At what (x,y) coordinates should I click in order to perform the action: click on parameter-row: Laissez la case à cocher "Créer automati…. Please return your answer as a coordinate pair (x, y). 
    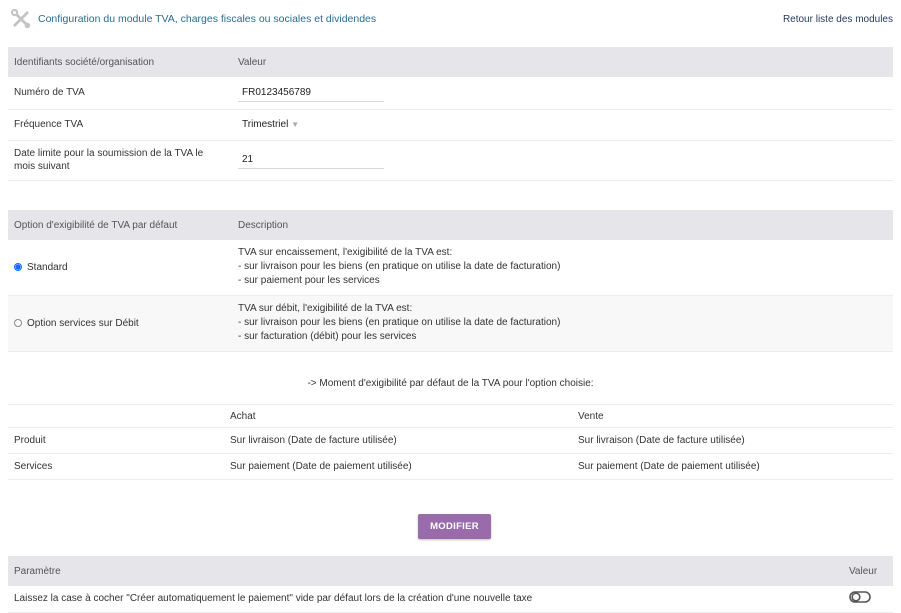
    Looking at the image, I should click on (450, 599).